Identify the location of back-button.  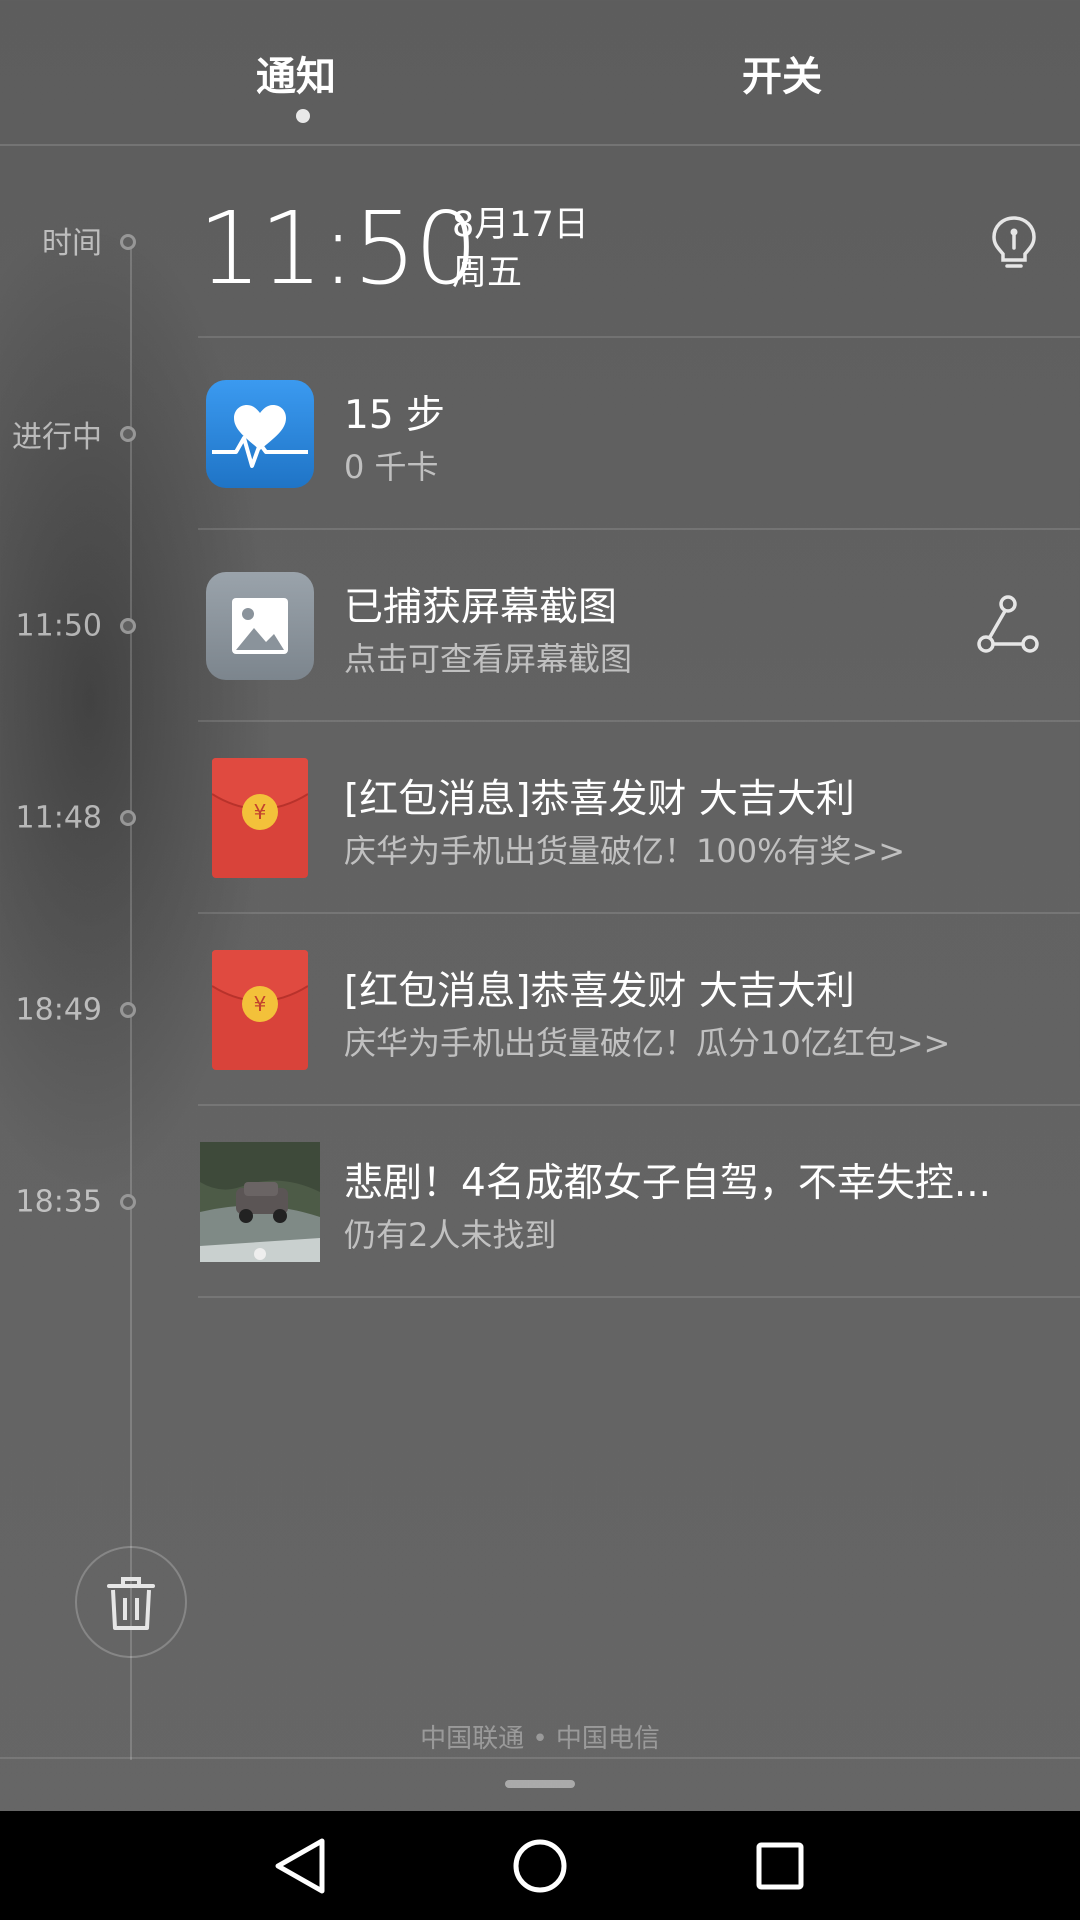
(300, 1865).